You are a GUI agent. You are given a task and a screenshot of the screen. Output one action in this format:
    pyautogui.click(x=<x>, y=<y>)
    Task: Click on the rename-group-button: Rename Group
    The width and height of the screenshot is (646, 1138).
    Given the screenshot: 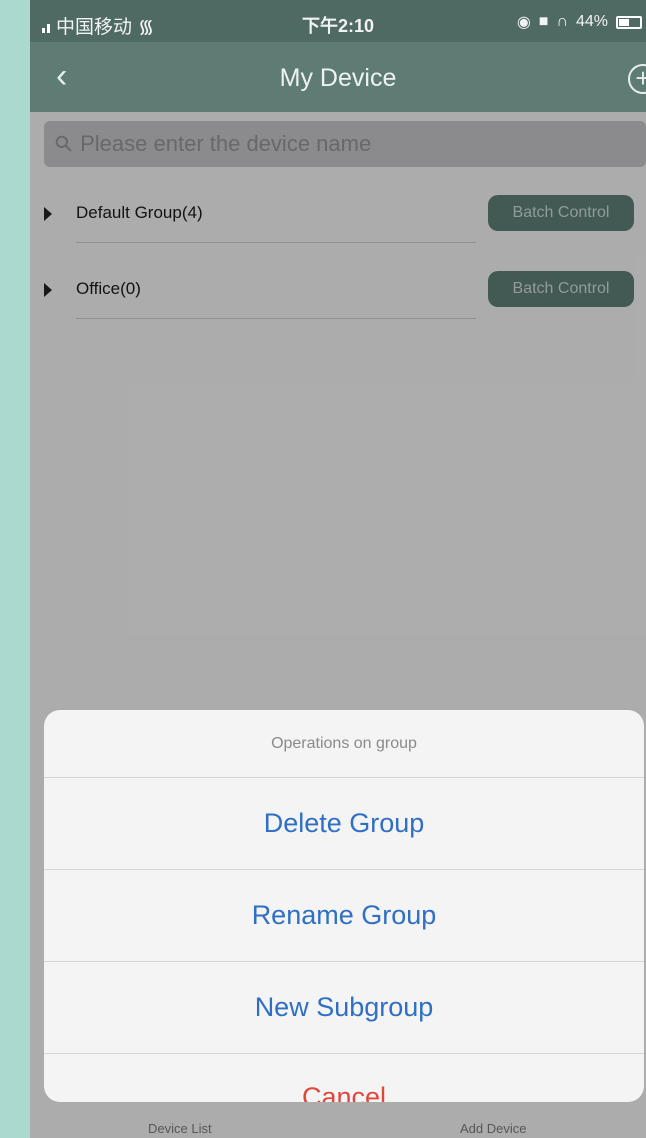 What is the action you would take?
    pyautogui.click(x=344, y=916)
    